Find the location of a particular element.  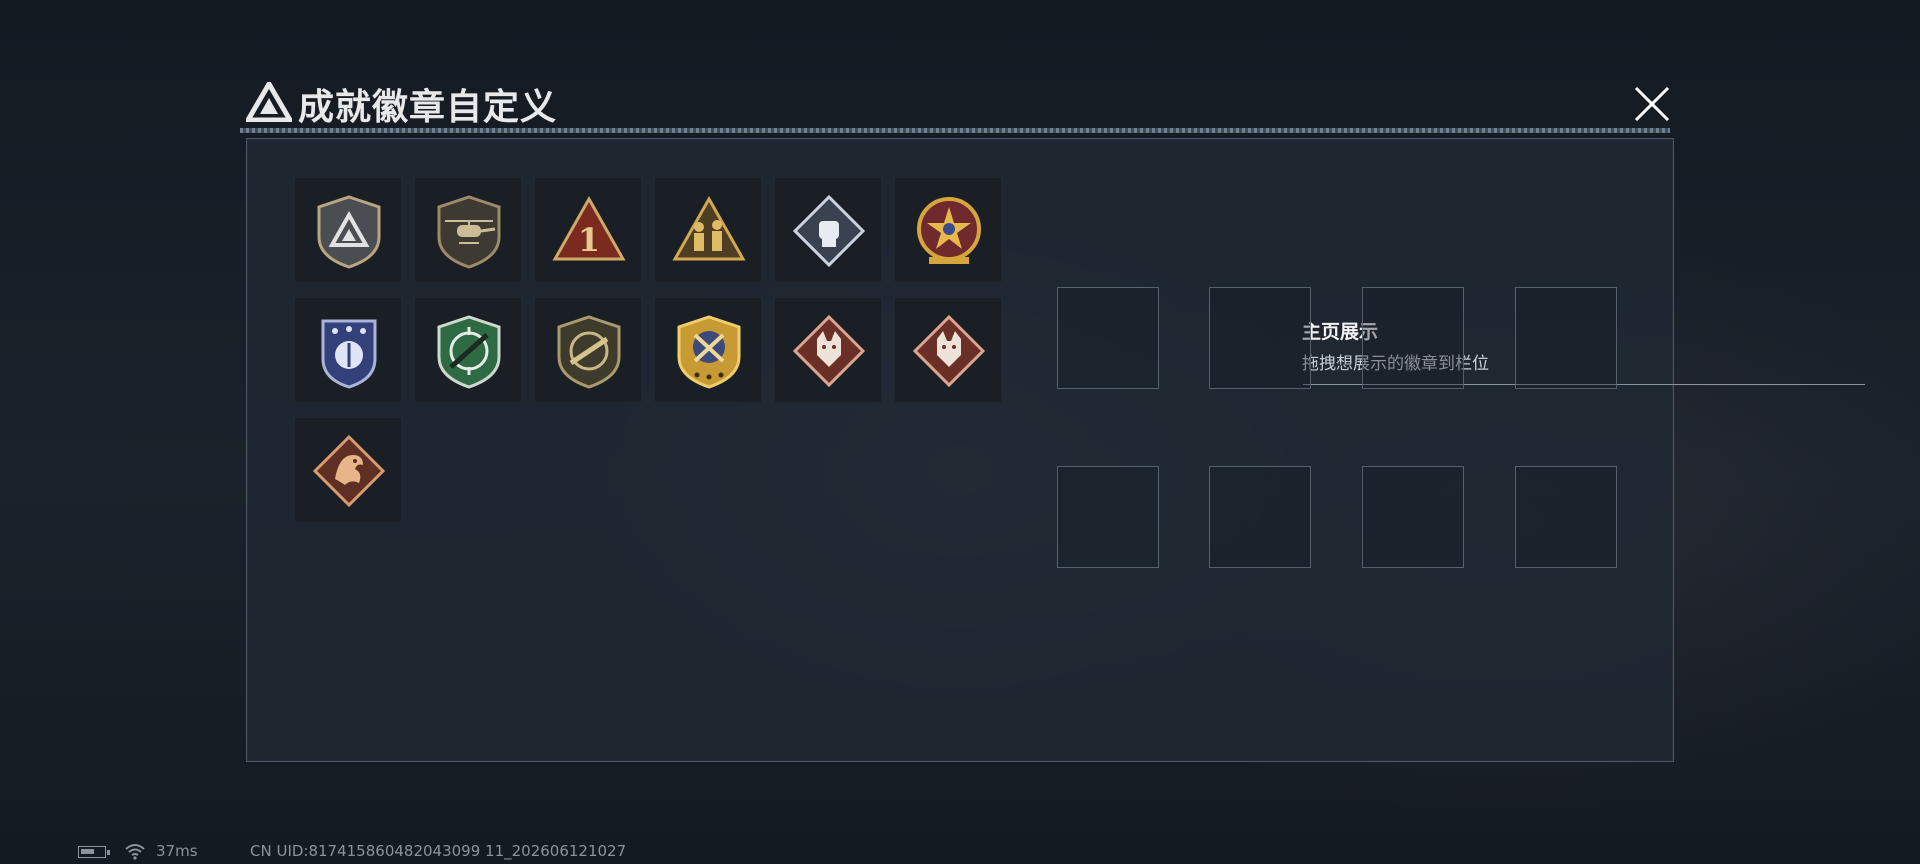

triangle-logo-icon is located at coordinates (269, 102).